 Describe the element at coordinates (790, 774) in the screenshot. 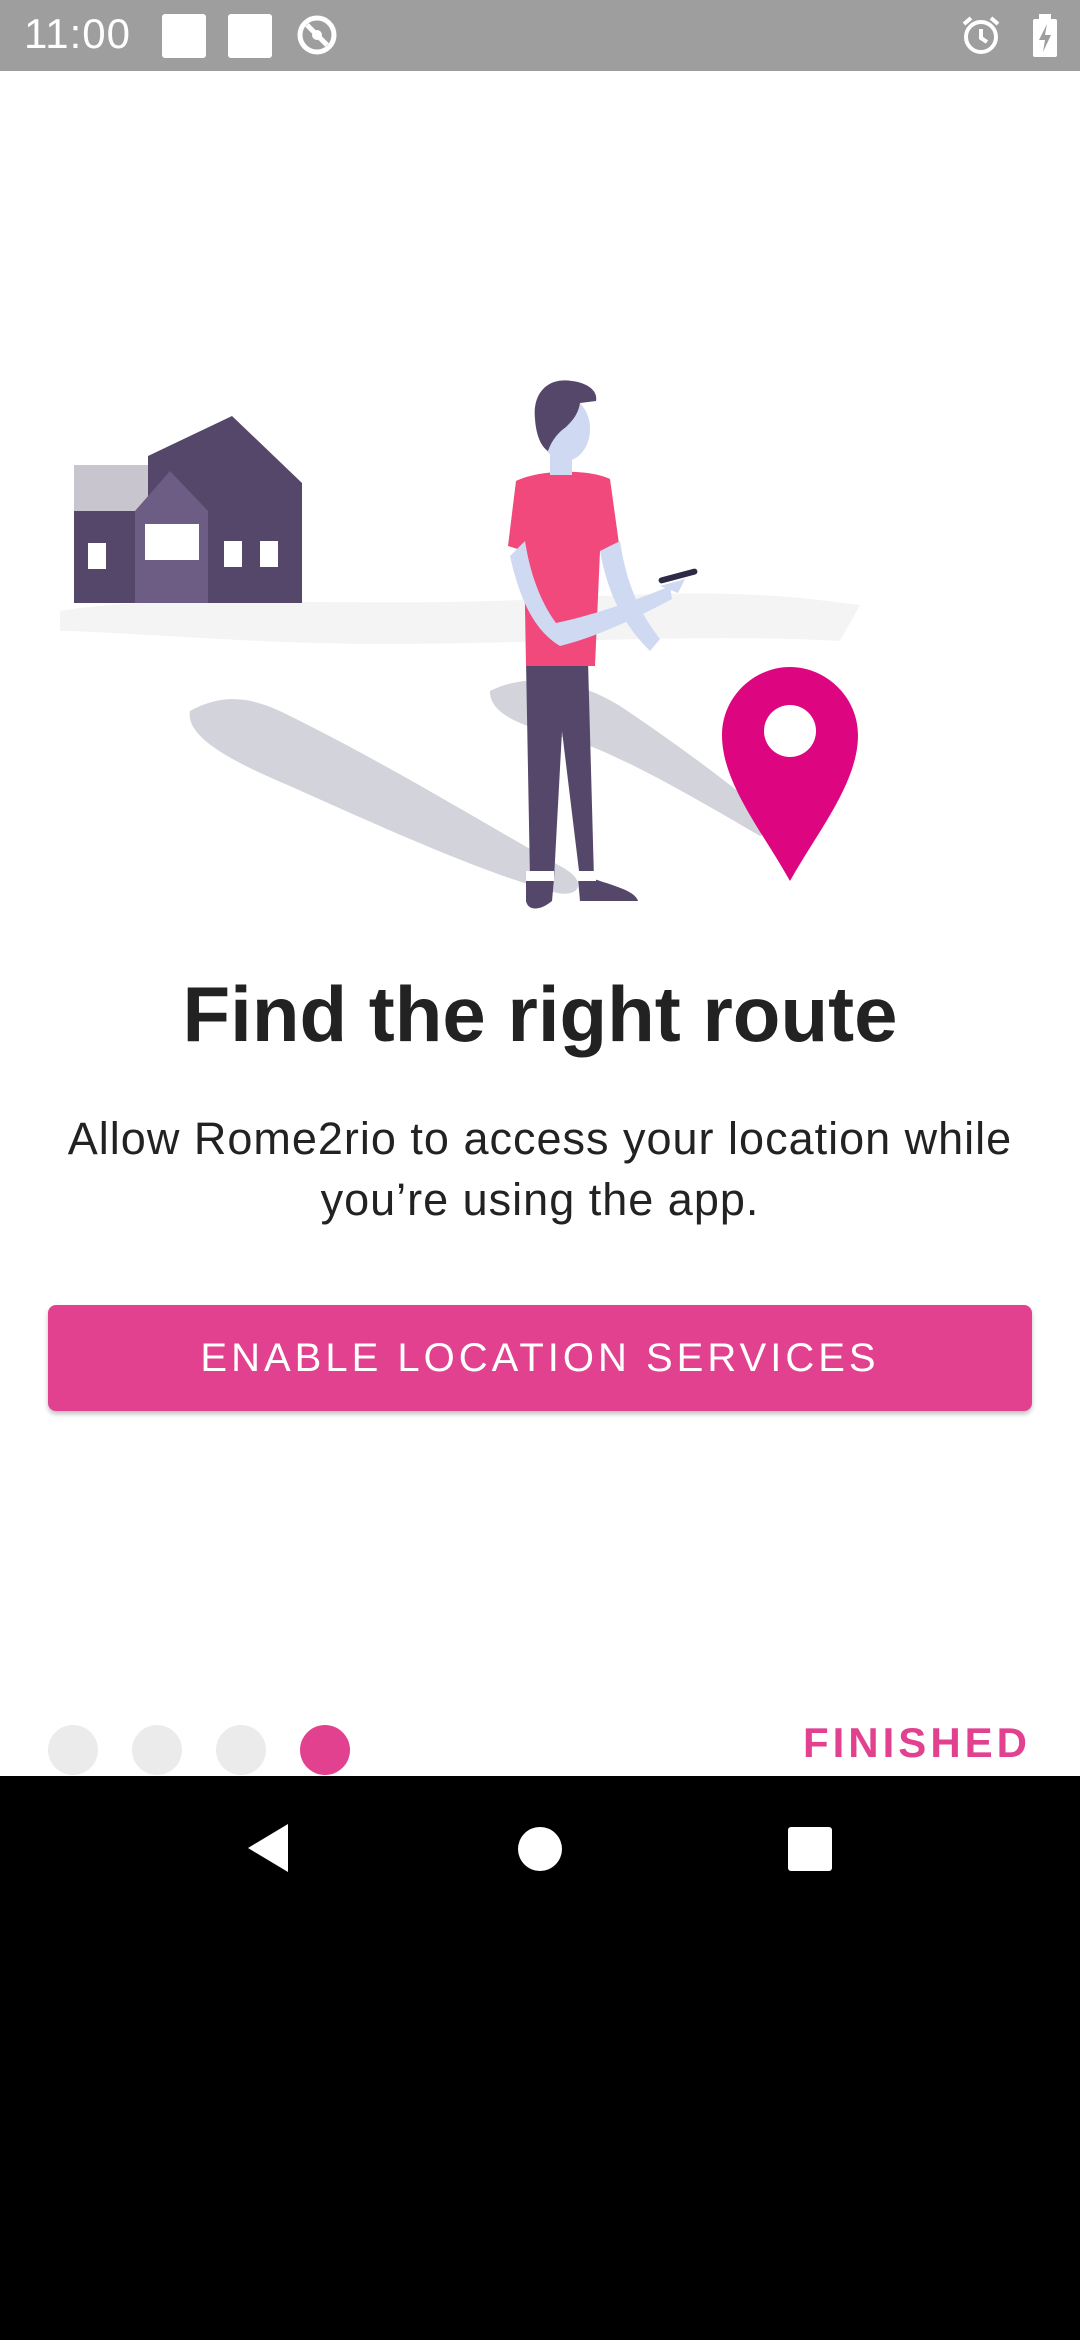

I see `location-pin-icon` at that location.